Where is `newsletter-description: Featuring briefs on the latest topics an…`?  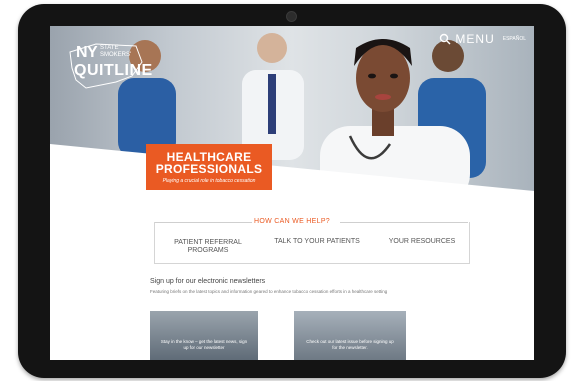 newsletter-description: Featuring briefs on the latest topics an… is located at coordinates (269, 291).